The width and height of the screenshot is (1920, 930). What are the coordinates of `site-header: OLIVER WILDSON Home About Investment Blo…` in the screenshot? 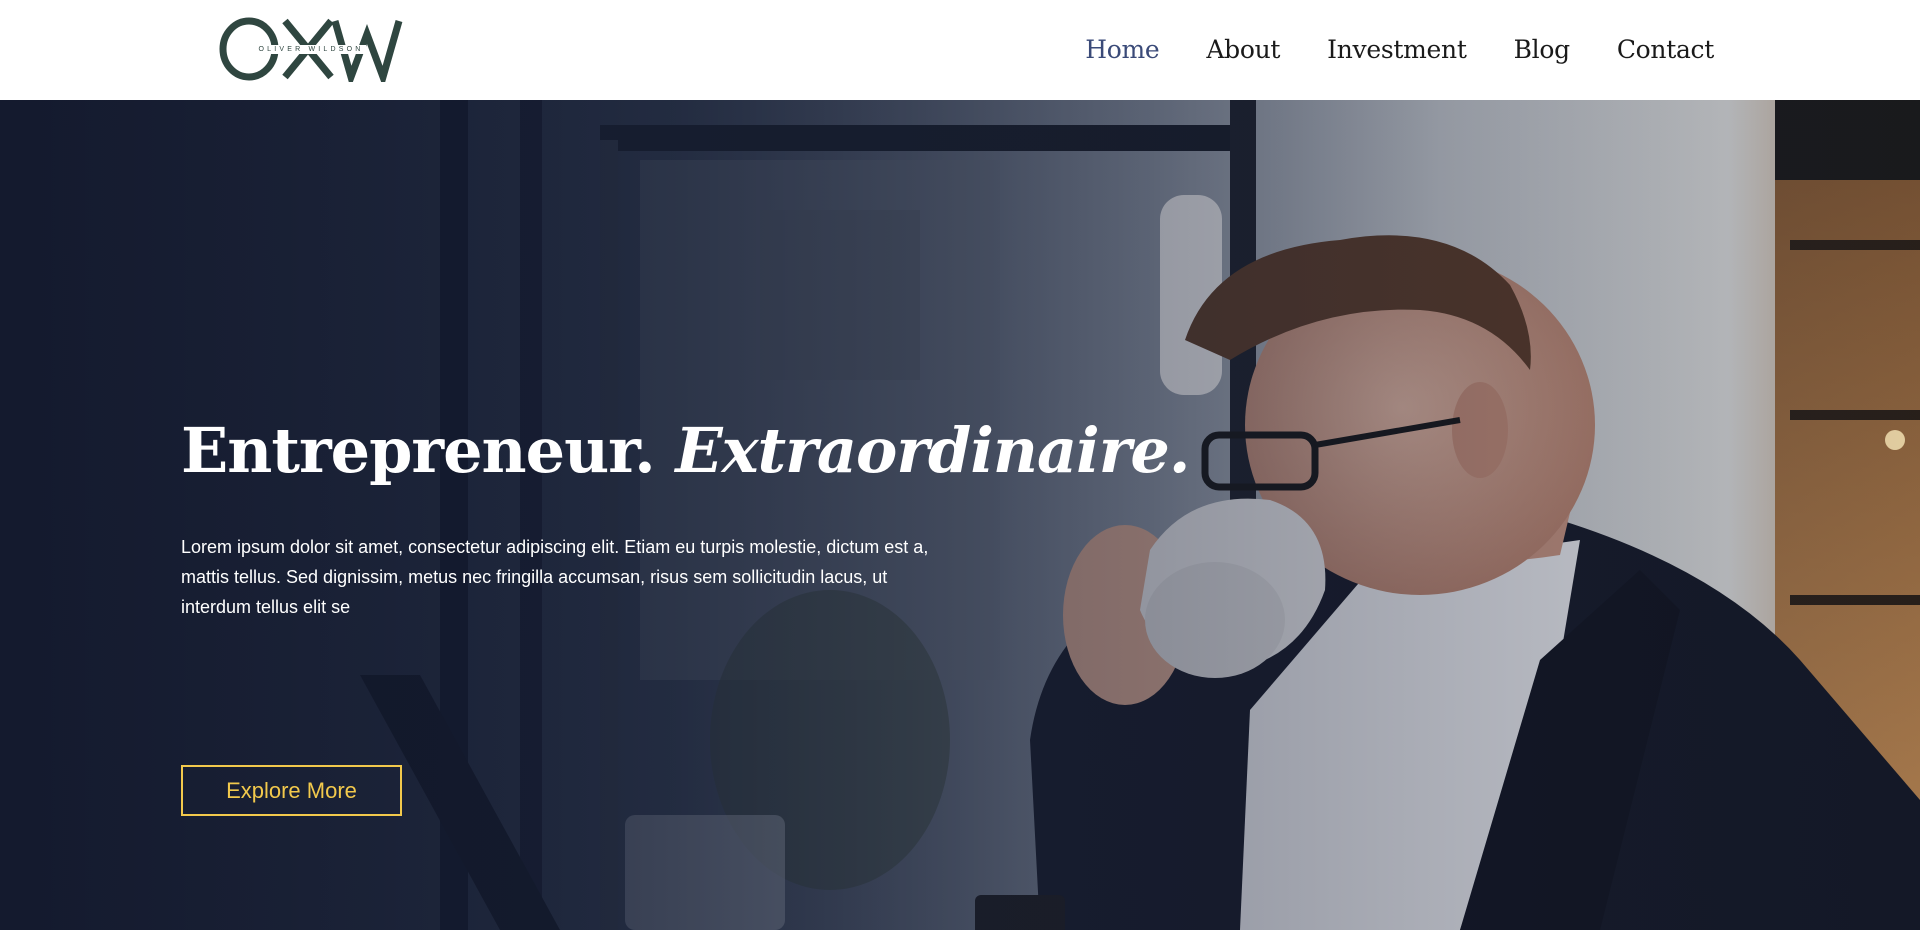 It's located at (960, 50).